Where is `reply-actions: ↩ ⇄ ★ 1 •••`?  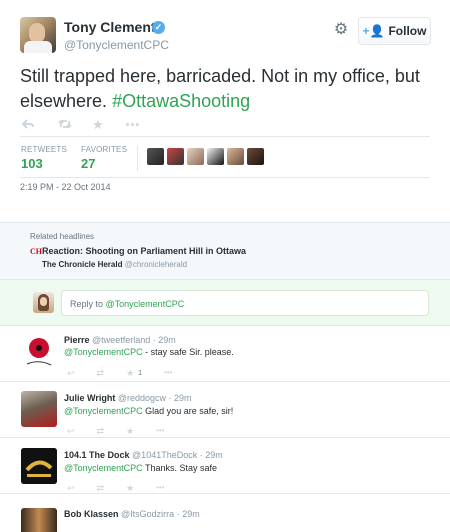
reply-actions: ↩ ⇄ ★ 1 ••• is located at coordinates (119, 373).